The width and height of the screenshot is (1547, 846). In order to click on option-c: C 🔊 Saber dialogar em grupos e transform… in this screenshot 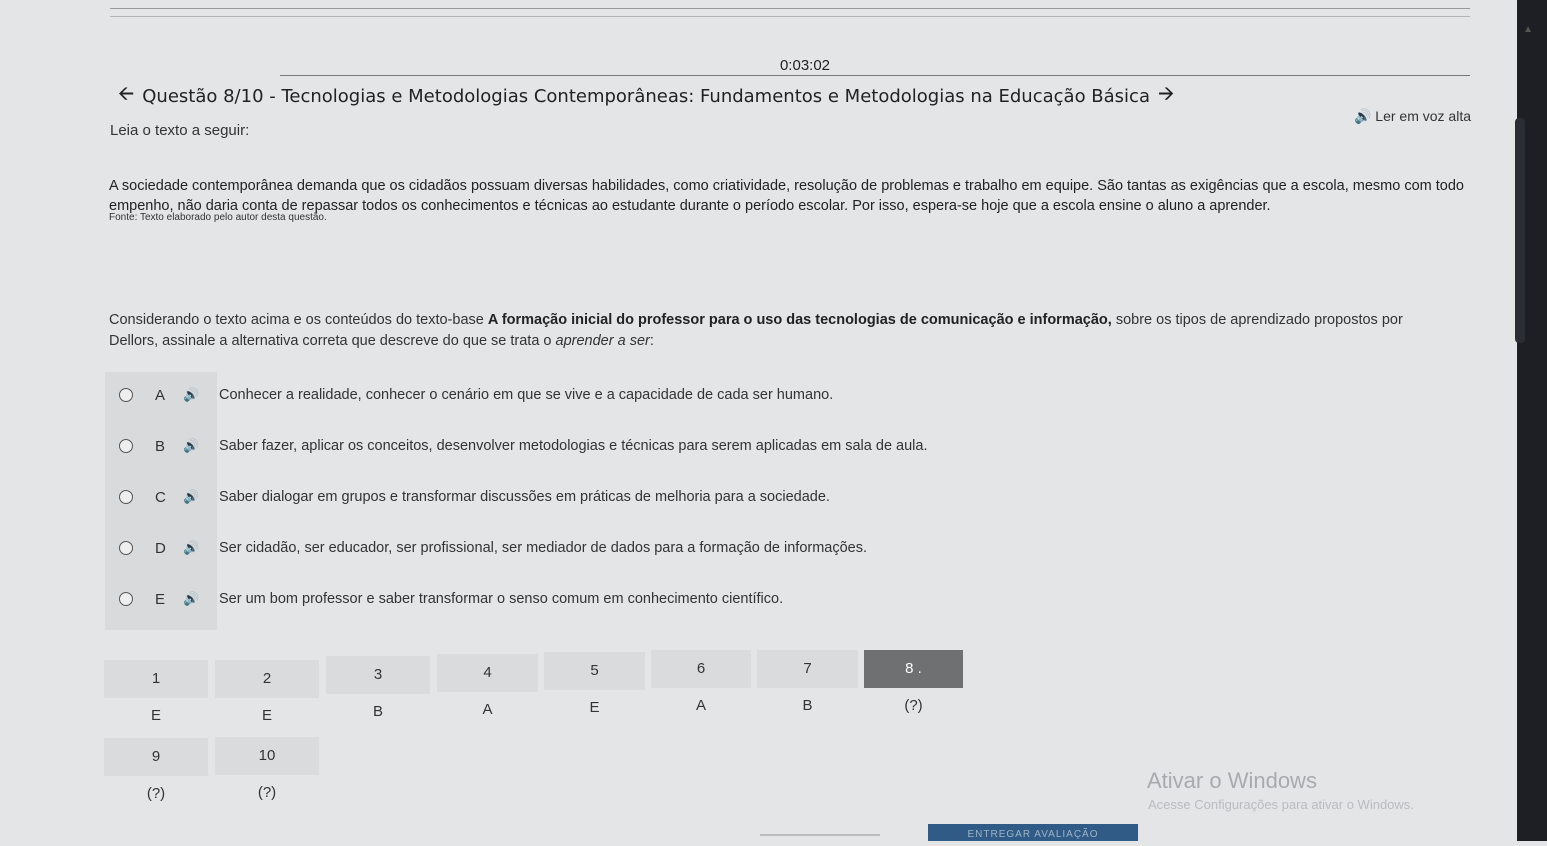, I will do `click(467, 497)`.